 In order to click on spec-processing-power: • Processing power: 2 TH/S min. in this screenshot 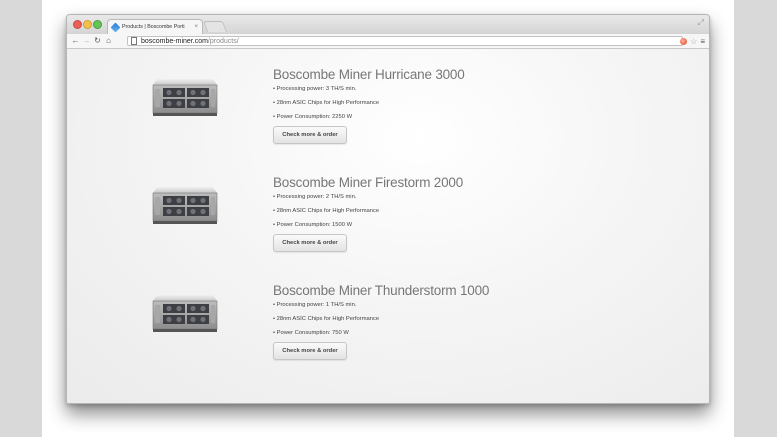, I will do `click(315, 197)`.